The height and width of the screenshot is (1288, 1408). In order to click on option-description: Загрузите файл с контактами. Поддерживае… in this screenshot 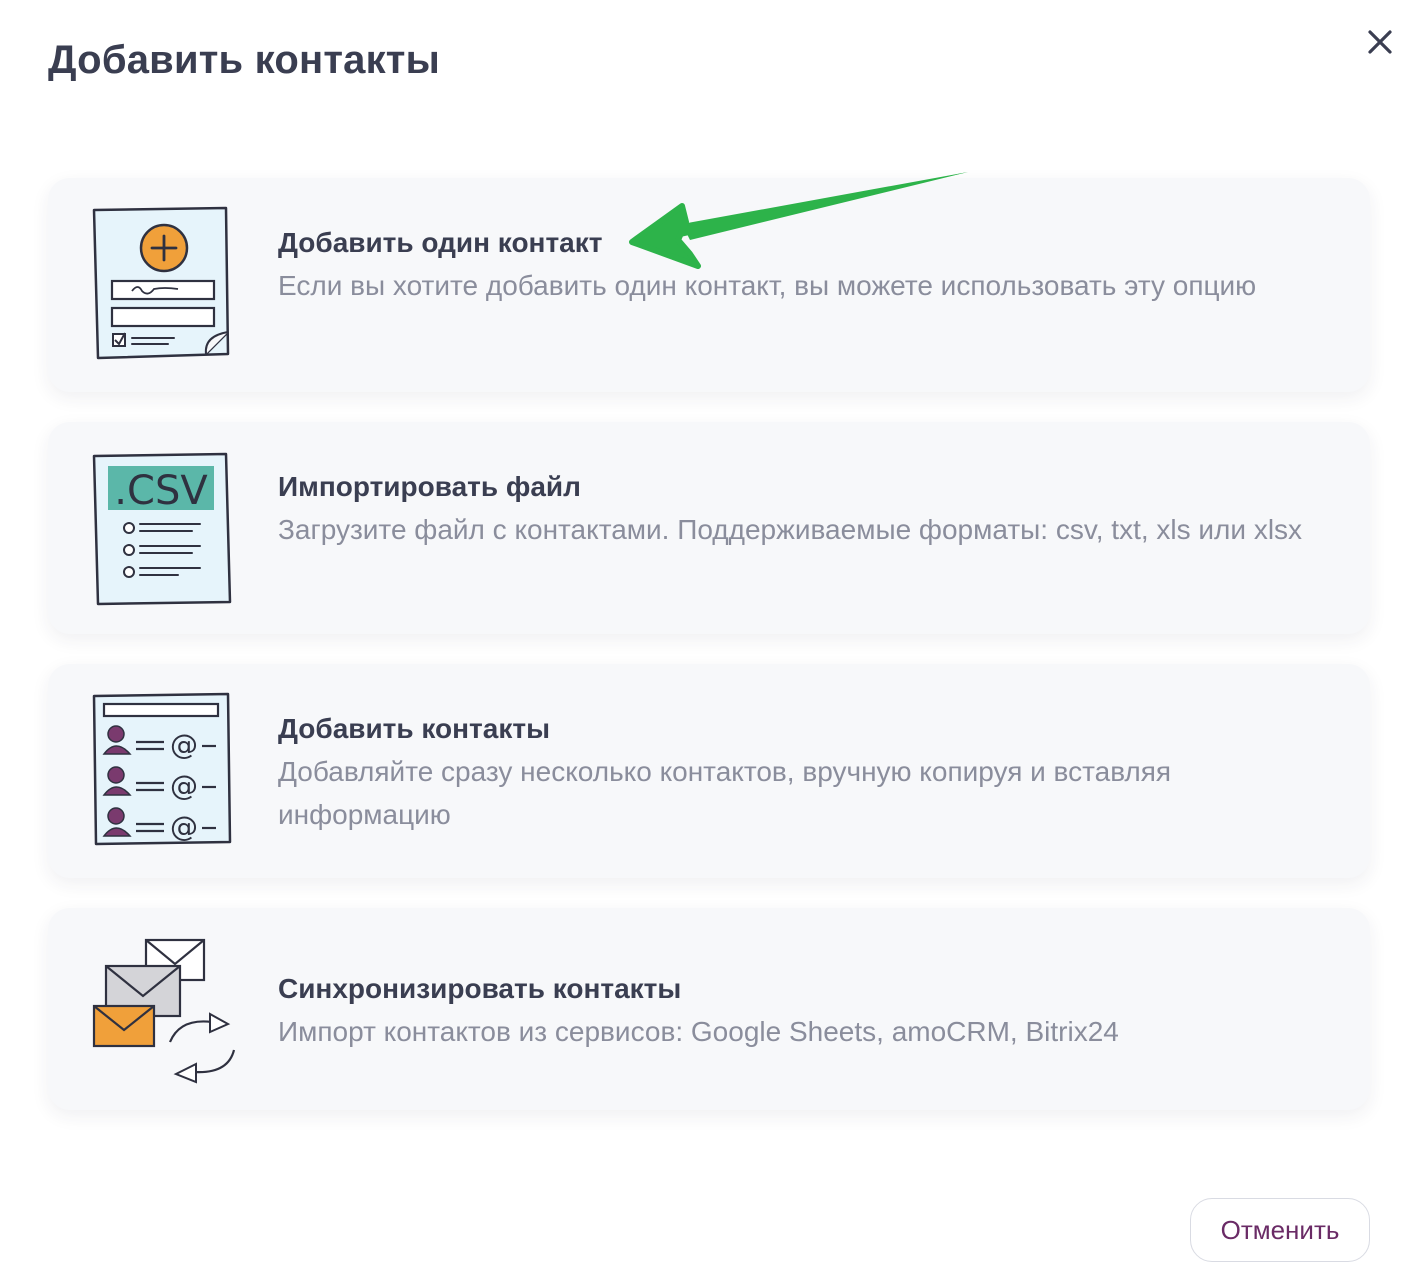, I will do `click(790, 529)`.